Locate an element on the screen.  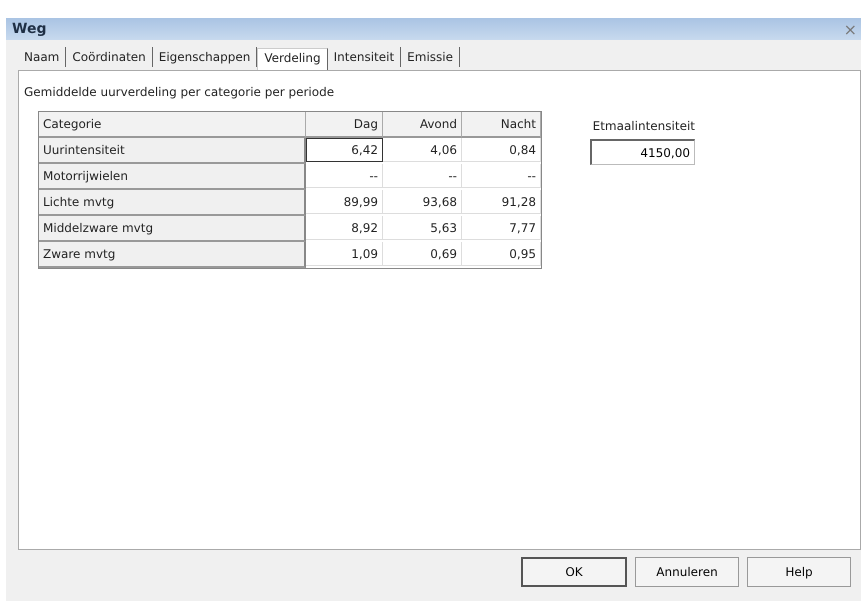
table-cell: 0,69 is located at coordinates (422, 254).